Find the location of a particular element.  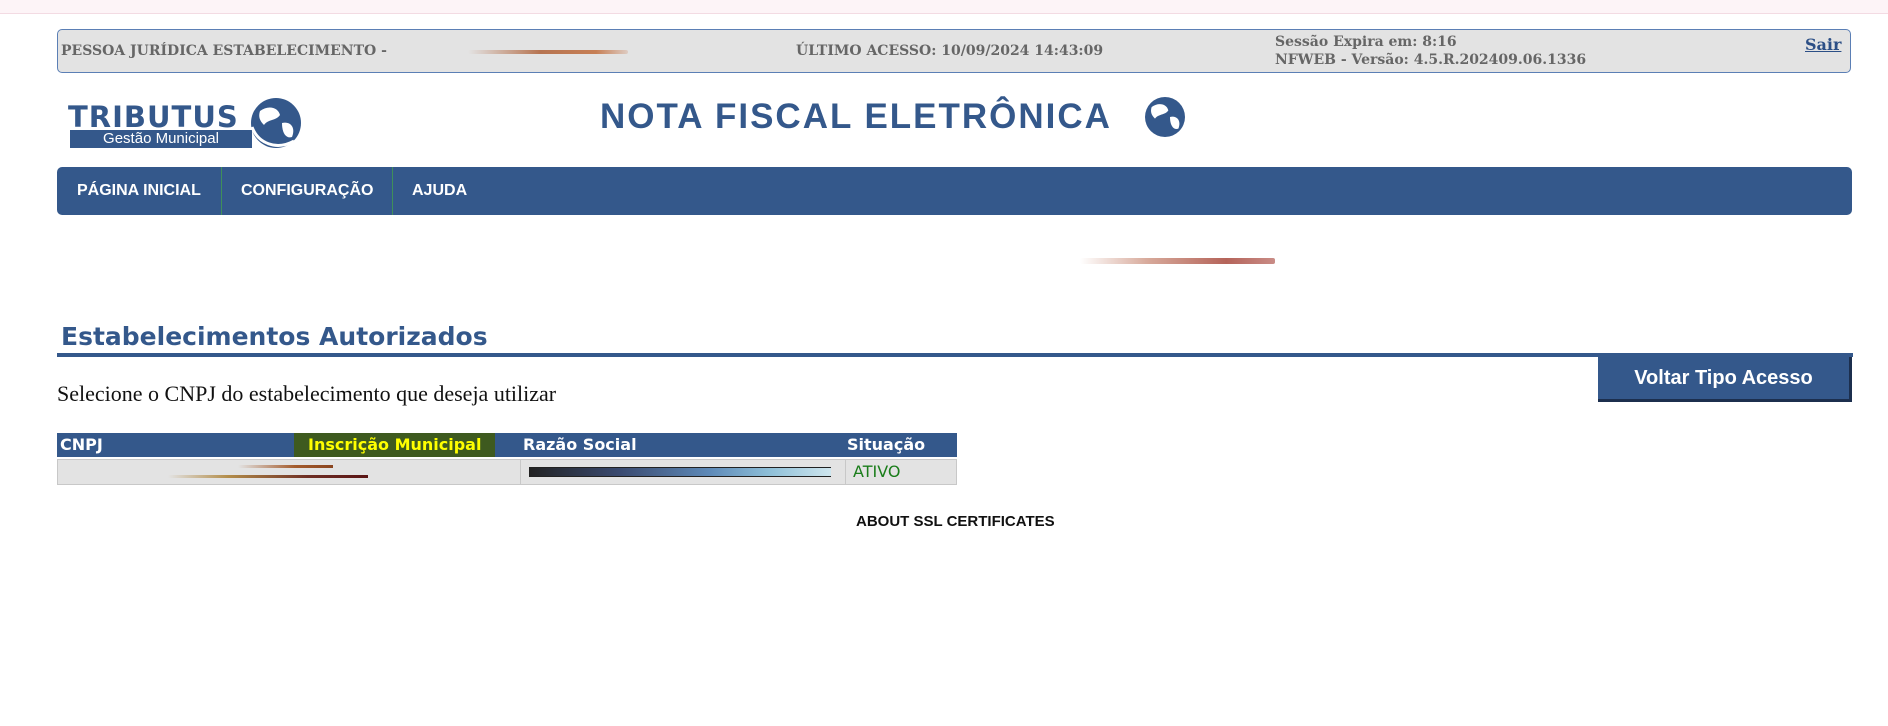

redacted-establishment-name is located at coordinates (548, 52).